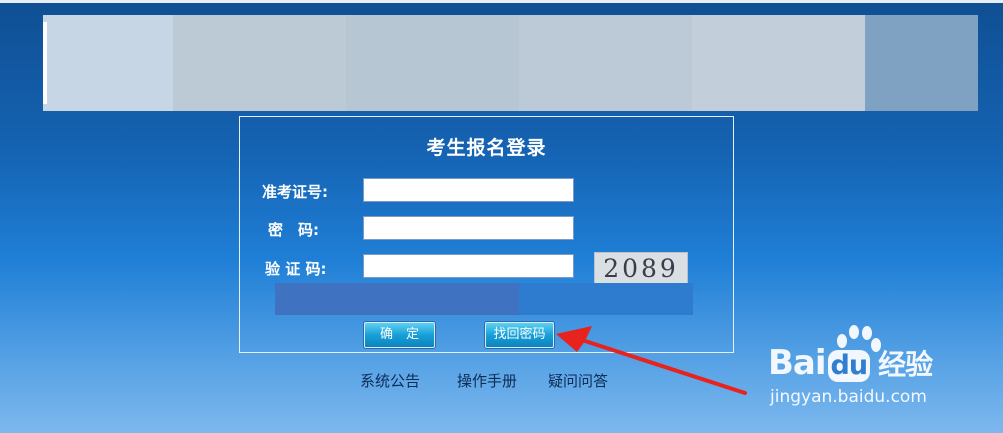 This screenshot has width=1003, height=433. I want to click on watermark: Bai du 经验 jingyan.baidu.com, so click(883, 373).